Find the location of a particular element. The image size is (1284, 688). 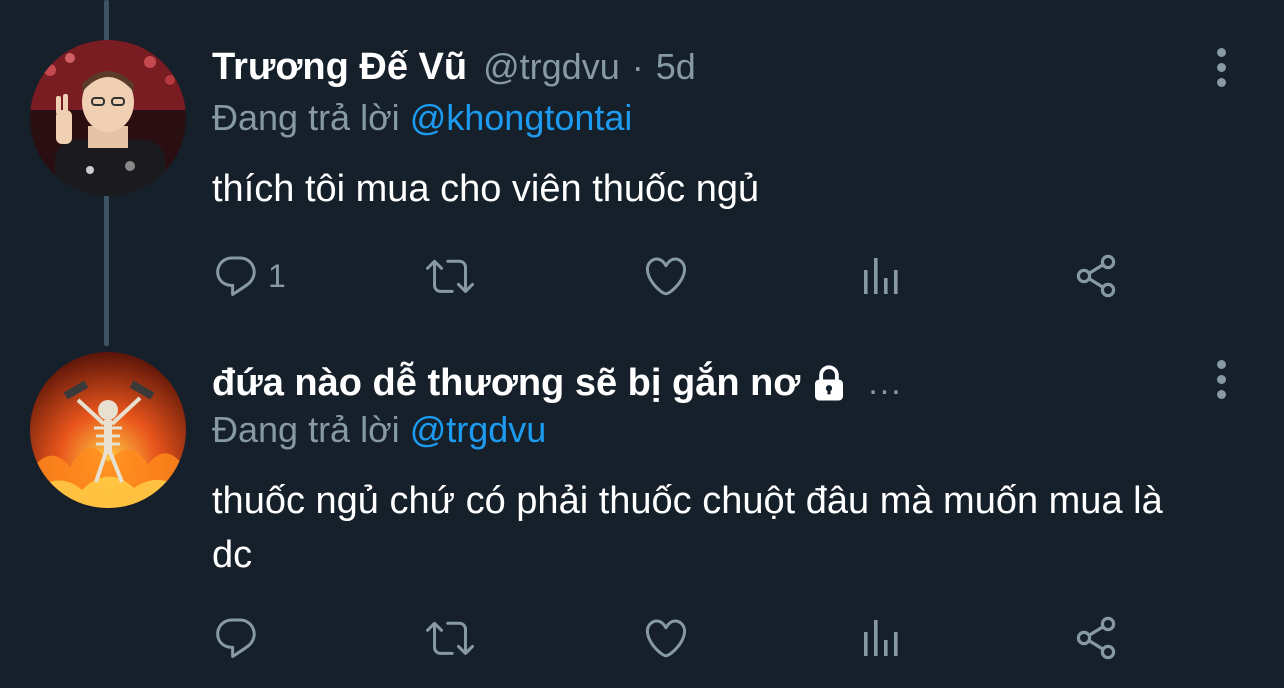

display-name: Trương Đế Vũ is located at coordinates (339, 67).